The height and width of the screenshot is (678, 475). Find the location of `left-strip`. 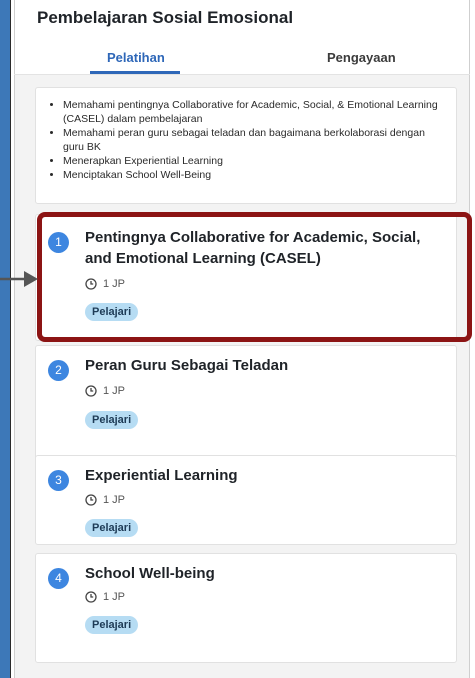

left-strip is located at coordinates (5, 339).